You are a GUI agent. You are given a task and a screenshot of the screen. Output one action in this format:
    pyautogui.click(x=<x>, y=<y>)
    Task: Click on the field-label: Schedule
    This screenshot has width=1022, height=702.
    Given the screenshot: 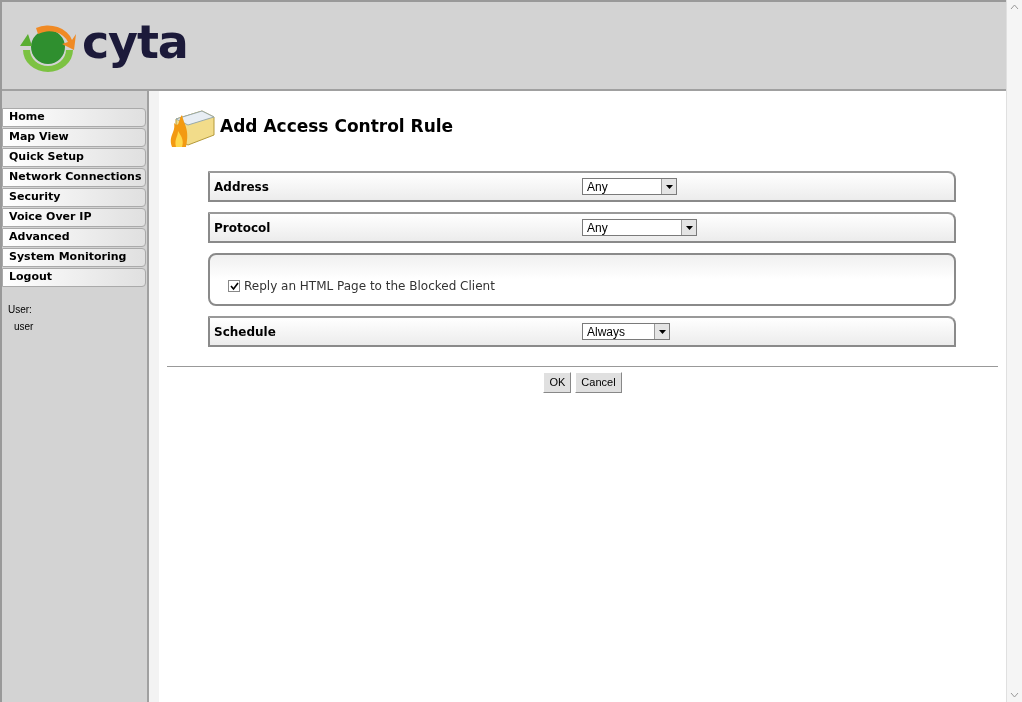 What is the action you would take?
    pyautogui.click(x=245, y=332)
    